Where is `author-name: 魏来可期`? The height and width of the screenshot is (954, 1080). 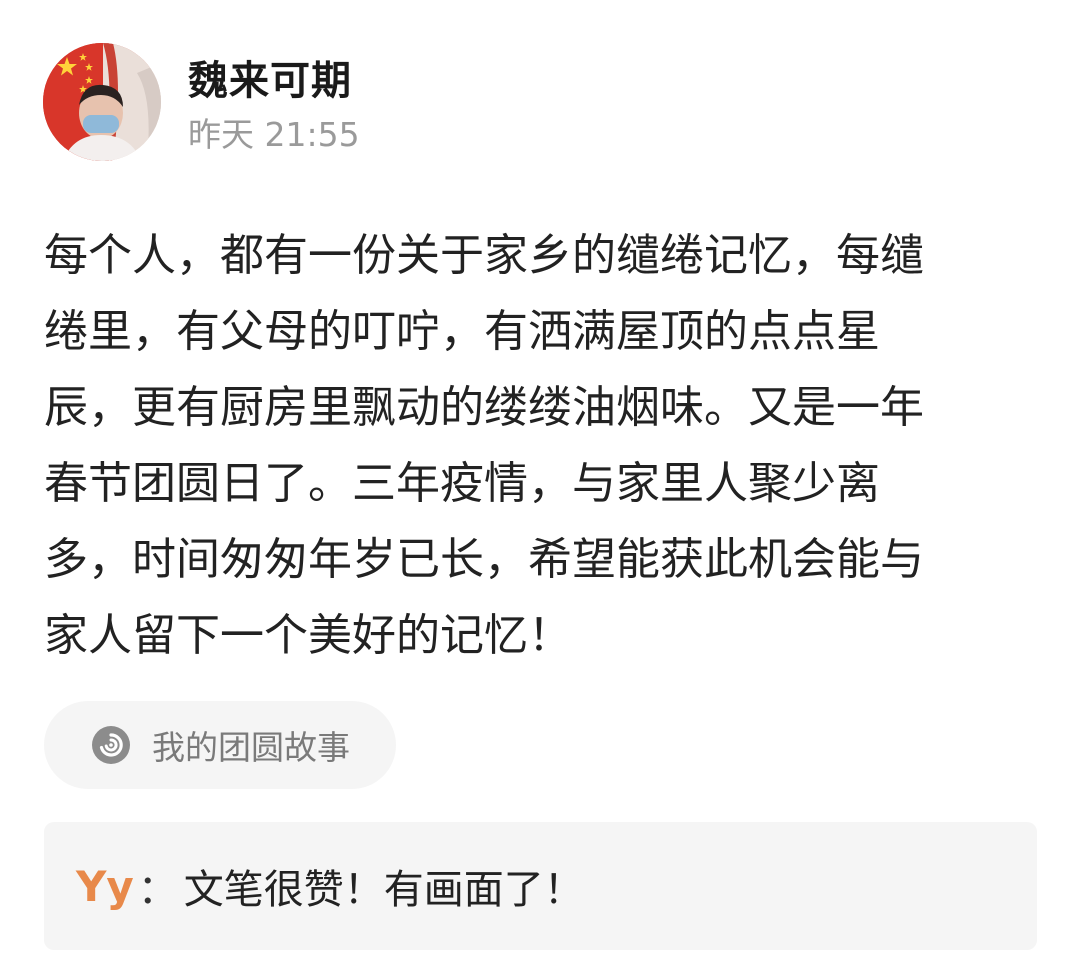
author-name: 魏来可期 is located at coordinates (270, 77).